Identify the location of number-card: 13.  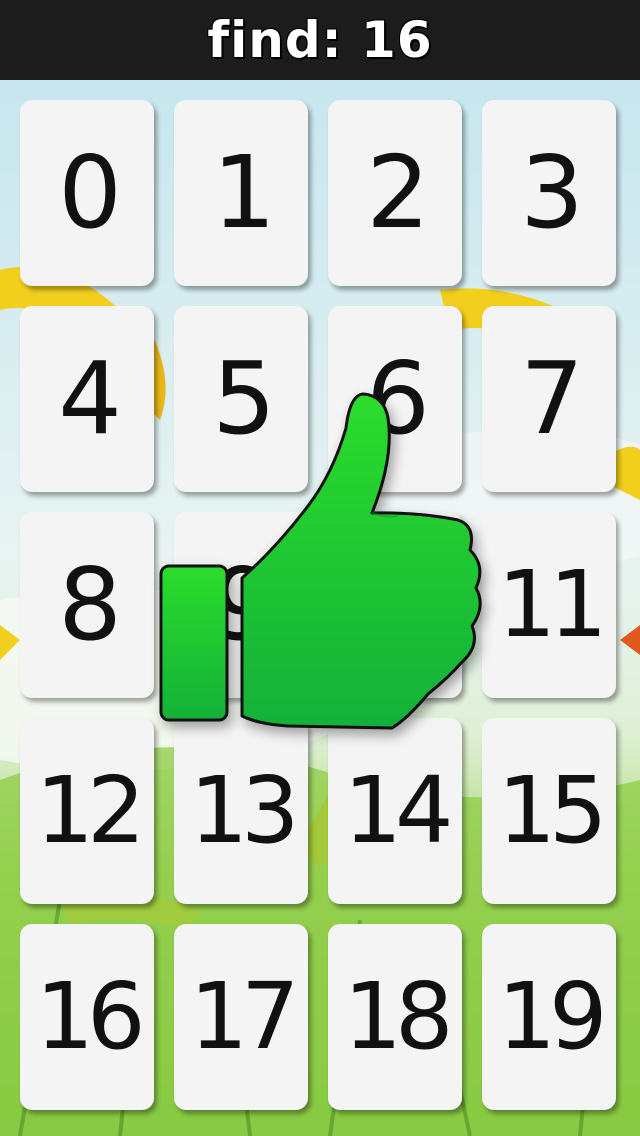
(241, 811).